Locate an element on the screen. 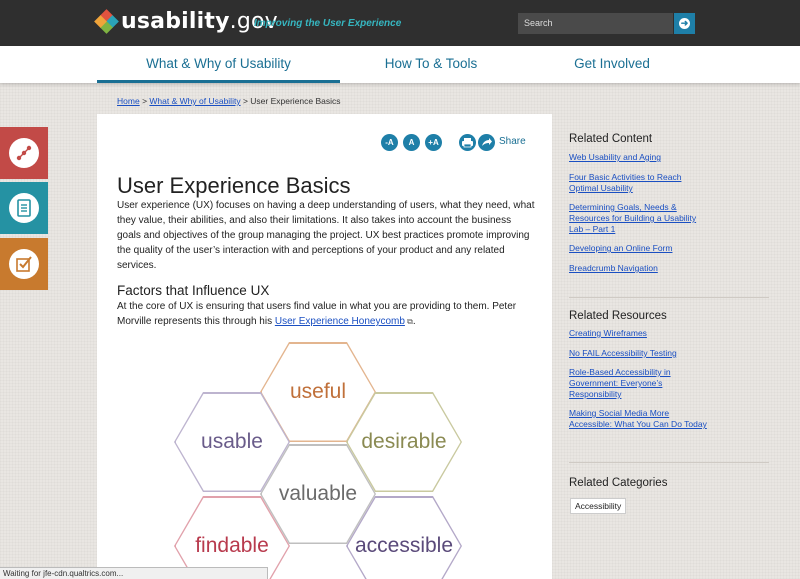 Image resolution: width=800 pixels, height=579 pixels. related-resource-link: Creating Wireframes is located at coordinates (639, 333).